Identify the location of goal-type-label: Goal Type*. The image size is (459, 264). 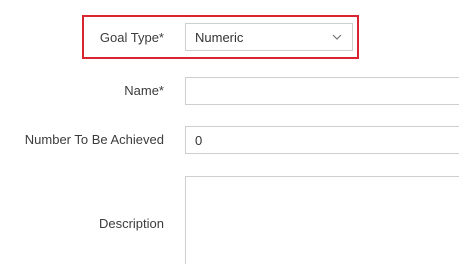
(131, 37).